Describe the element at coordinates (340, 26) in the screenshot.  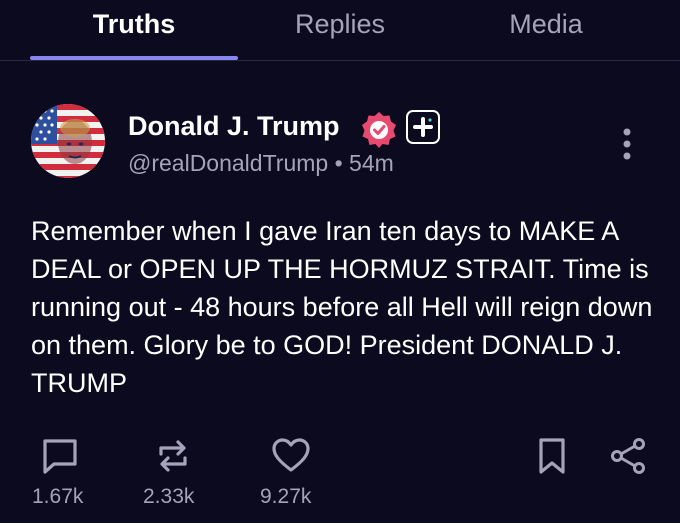
I see `tab-replies: Replies` at that location.